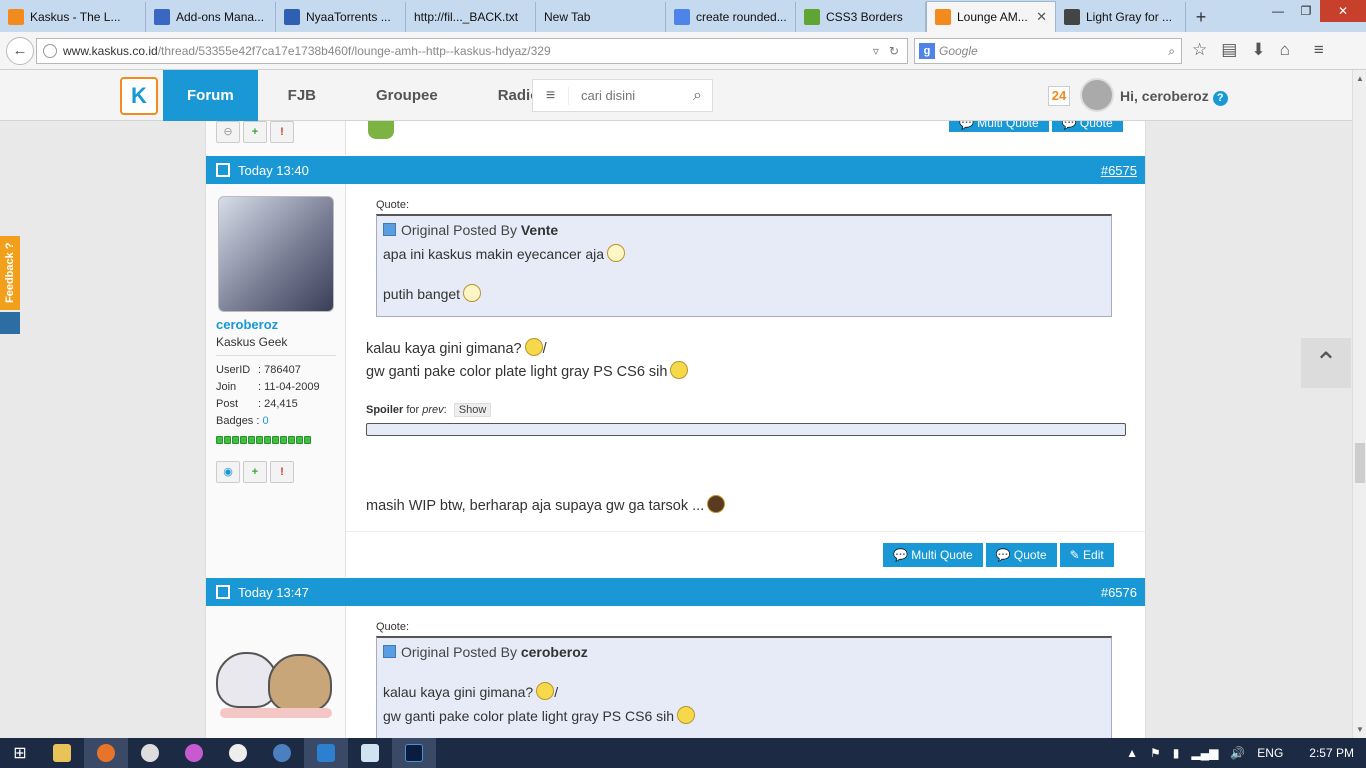 The width and height of the screenshot is (1366, 768). Describe the element at coordinates (894, 51) in the screenshot. I see `reload-icon: ↻` at that location.